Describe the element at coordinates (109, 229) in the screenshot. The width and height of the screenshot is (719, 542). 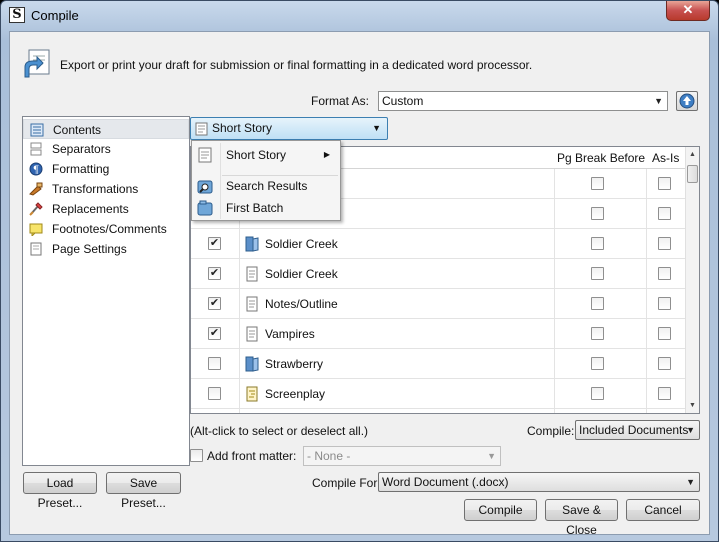
I see `sidebar-item-label: Footnotes/Comments` at that location.